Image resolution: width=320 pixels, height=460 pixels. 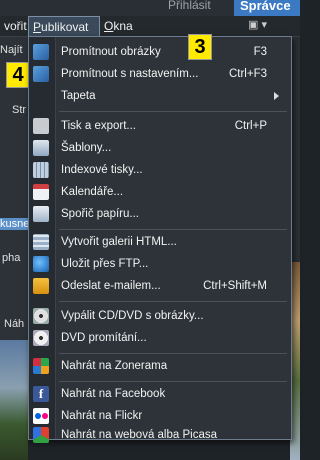 I want to click on flickr-icon, so click(x=41, y=416).